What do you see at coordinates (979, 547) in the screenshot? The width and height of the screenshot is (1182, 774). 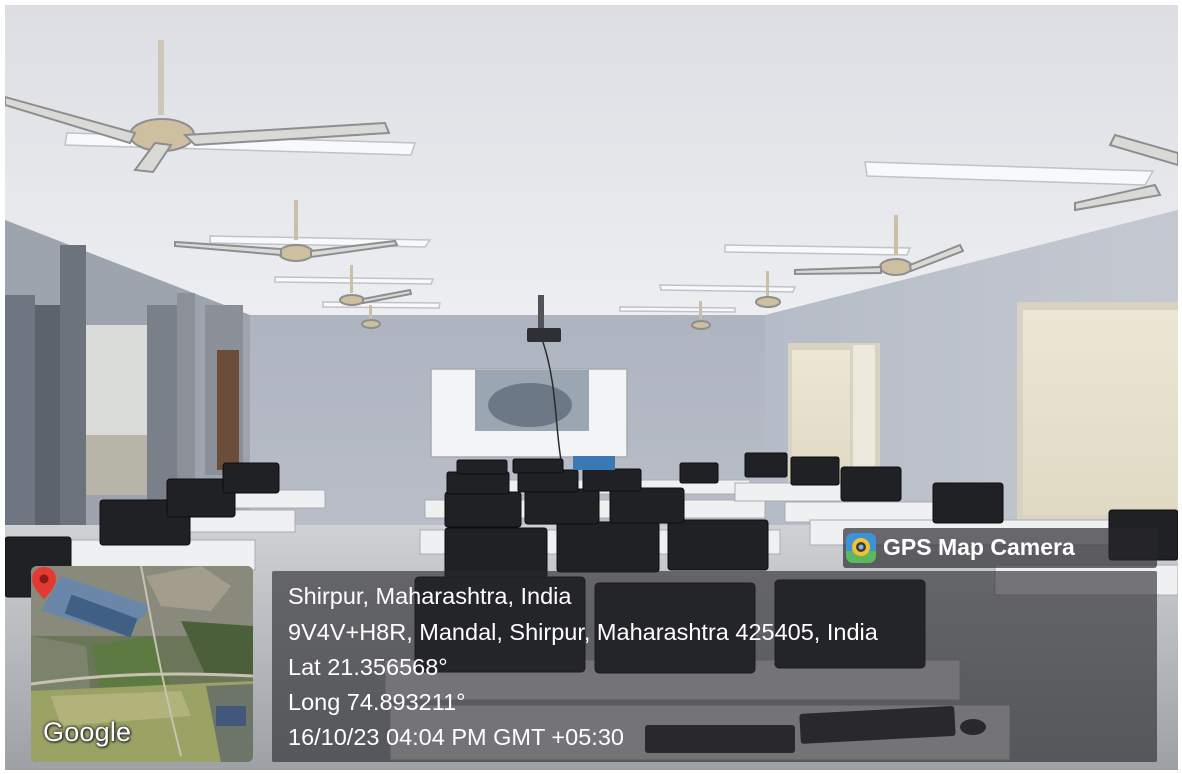 I see `app-name-label: GPS Map Camera` at bounding box center [979, 547].